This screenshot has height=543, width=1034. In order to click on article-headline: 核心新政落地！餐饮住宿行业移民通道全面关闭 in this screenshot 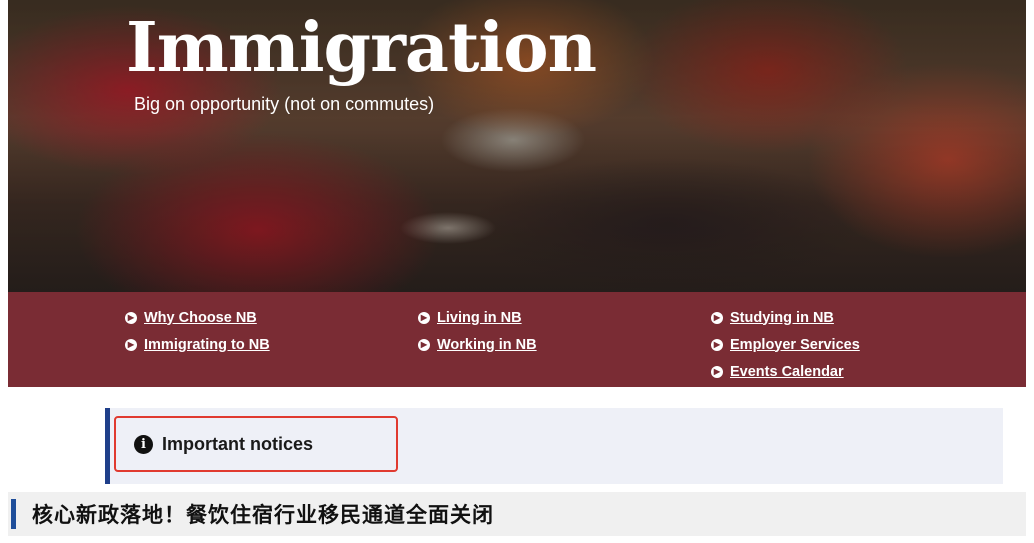, I will do `click(517, 514)`.